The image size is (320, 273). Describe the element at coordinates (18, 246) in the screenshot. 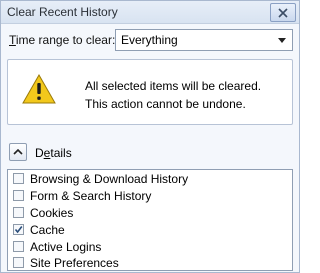

I see `active-logins-checkbox` at that location.